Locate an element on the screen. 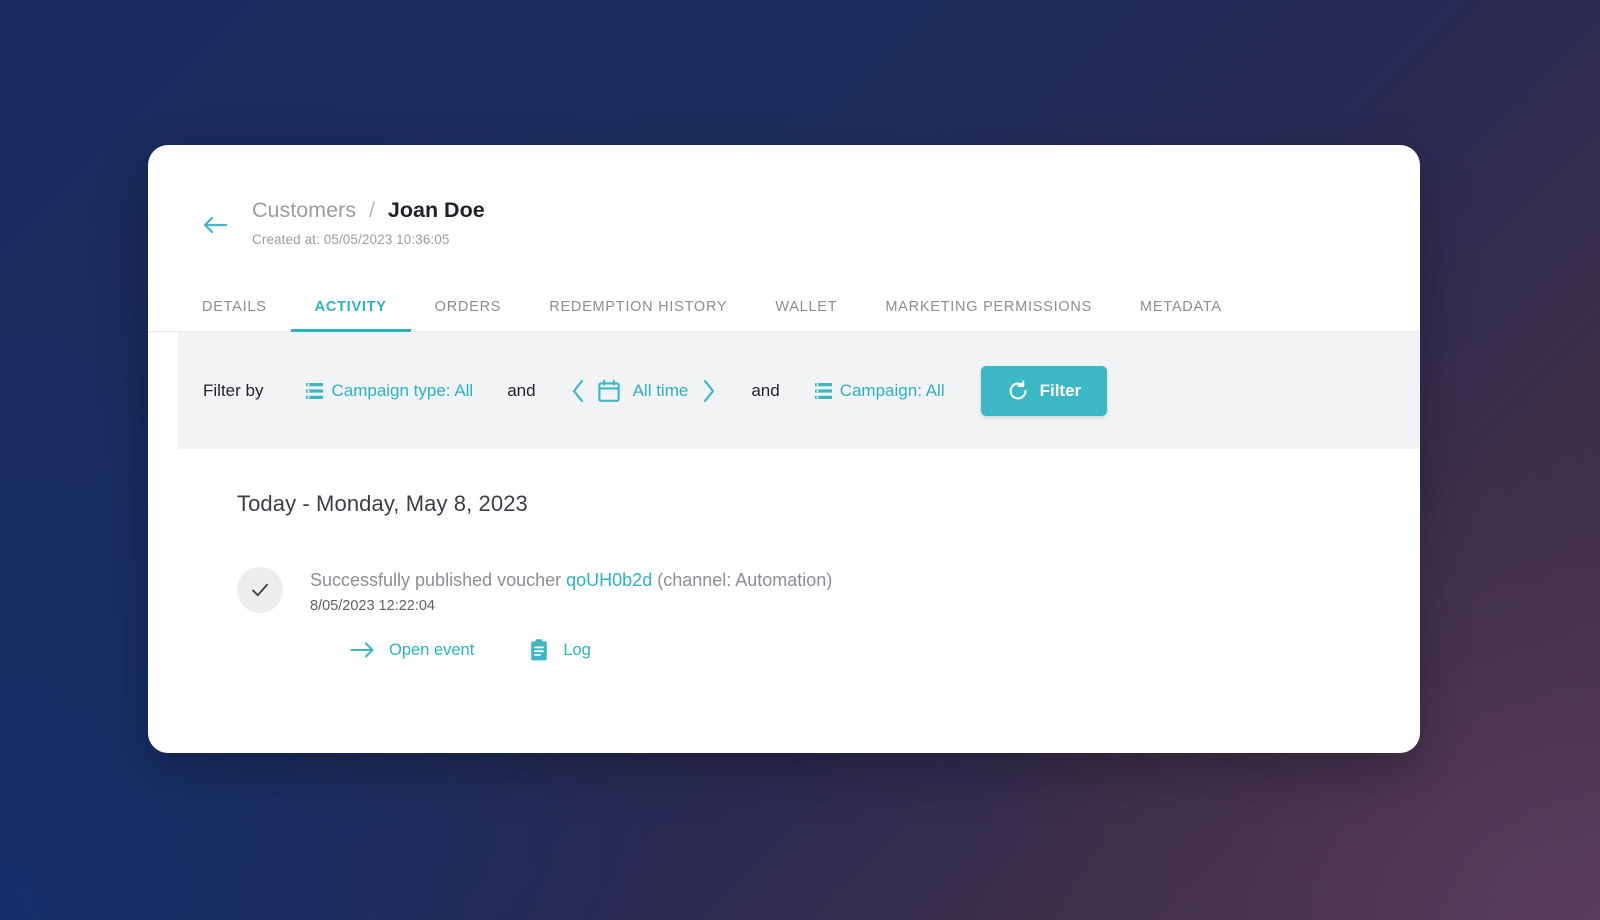 This screenshot has height=920, width=1600. arrow-left-icon is located at coordinates (215, 225).